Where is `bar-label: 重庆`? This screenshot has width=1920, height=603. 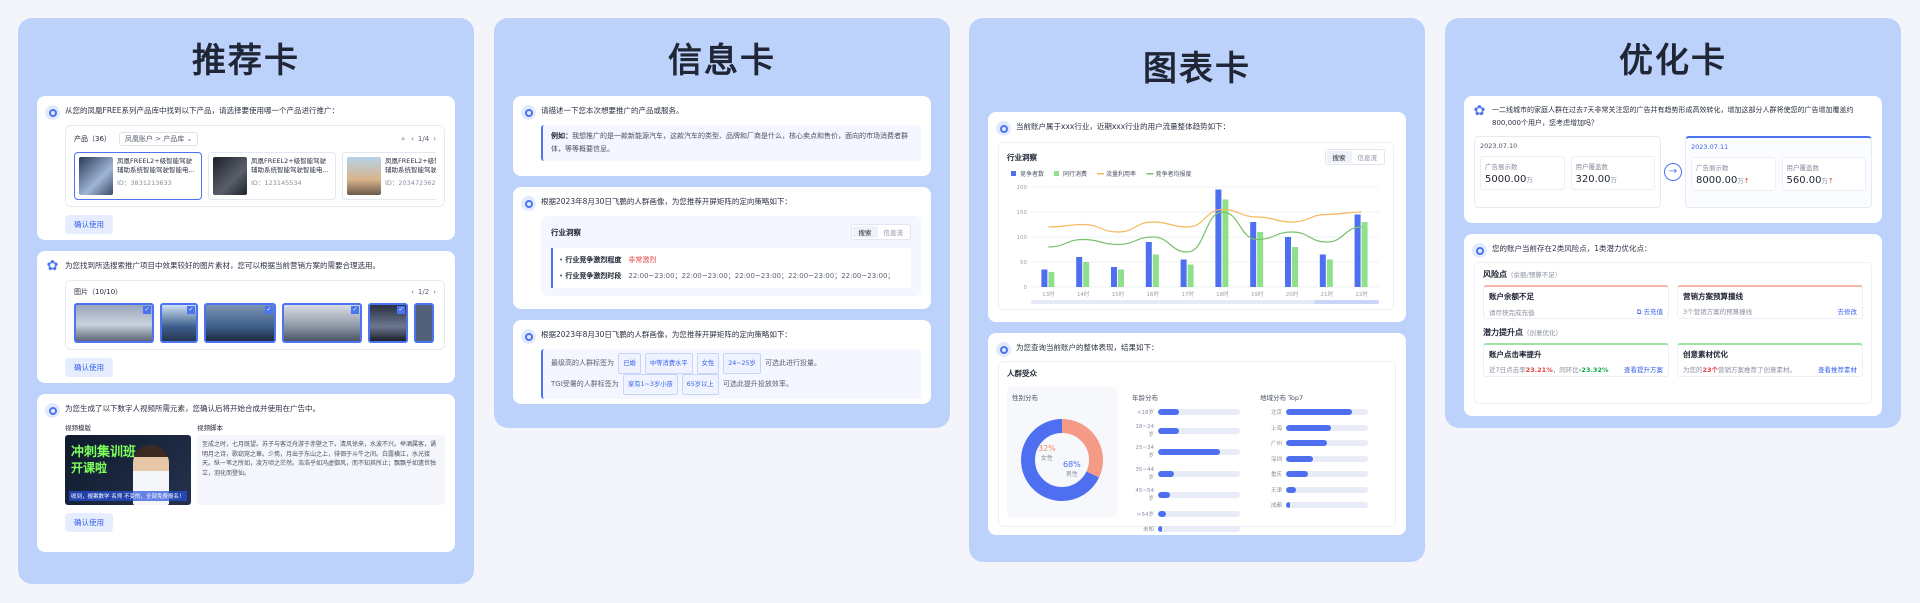 bar-label: 重庆 is located at coordinates (1276, 475).